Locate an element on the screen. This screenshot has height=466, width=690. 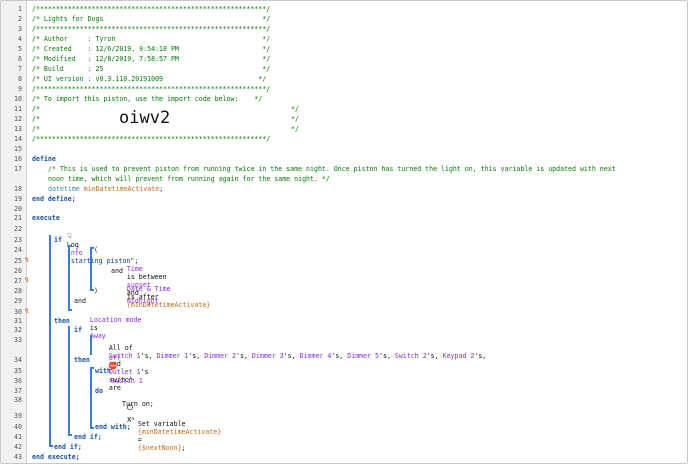
line-number: 31 is located at coordinates (18, 321).